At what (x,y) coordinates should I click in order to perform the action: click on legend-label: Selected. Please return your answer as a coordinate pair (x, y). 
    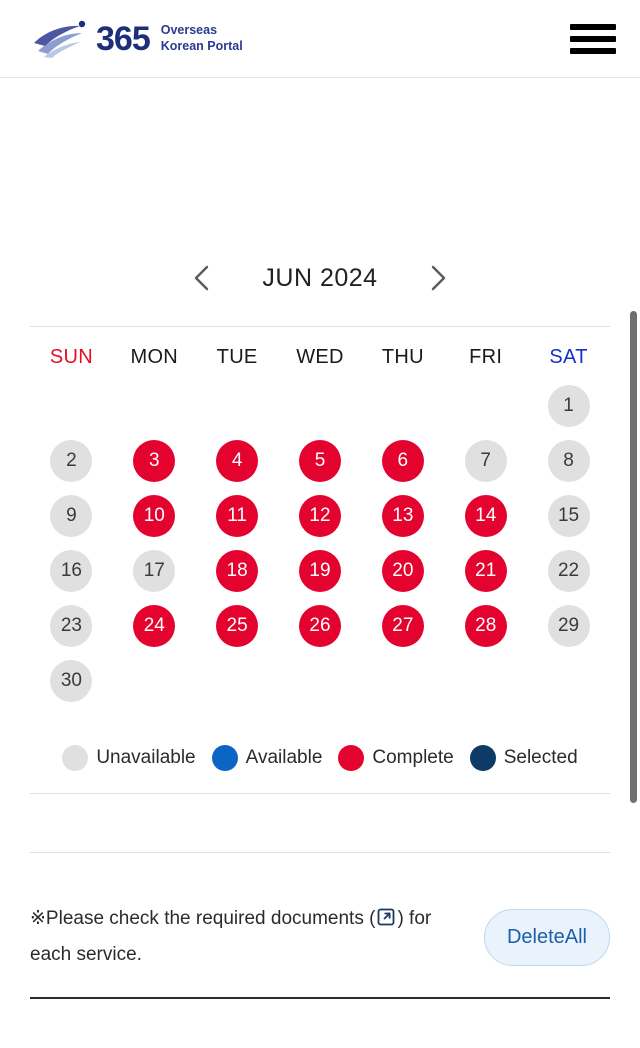
    Looking at the image, I should click on (540, 757).